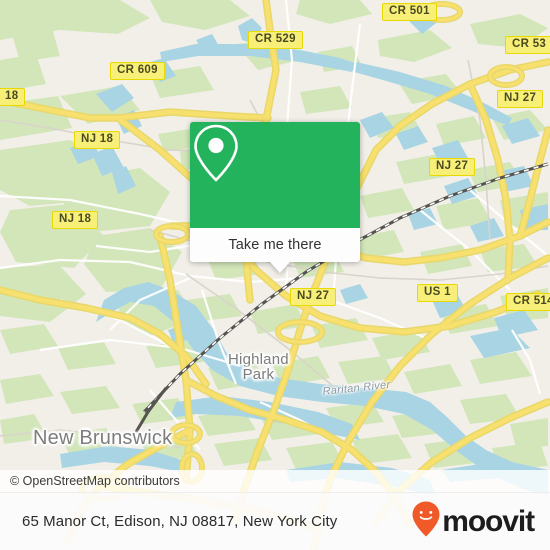 Image resolution: width=550 pixels, height=550 pixels. Describe the element at coordinates (275, 40) in the screenshot. I see `road-shield-cr-529: CR 529` at that location.